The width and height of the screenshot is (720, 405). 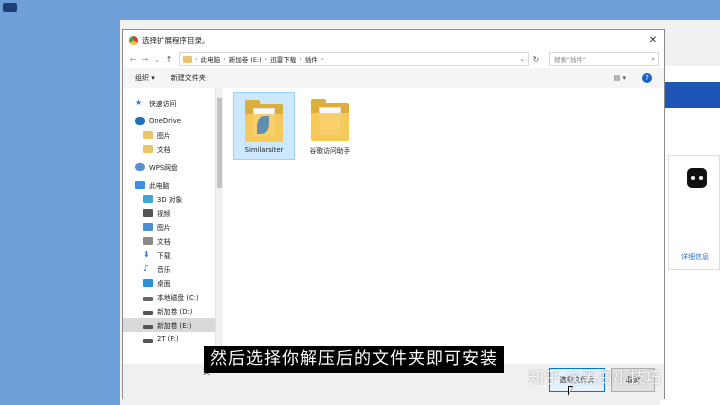 What do you see at coordinates (157, 59) in the screenshot?
I see `recent-dropdown-icon: ⌄` at bounding box center [157, 59].